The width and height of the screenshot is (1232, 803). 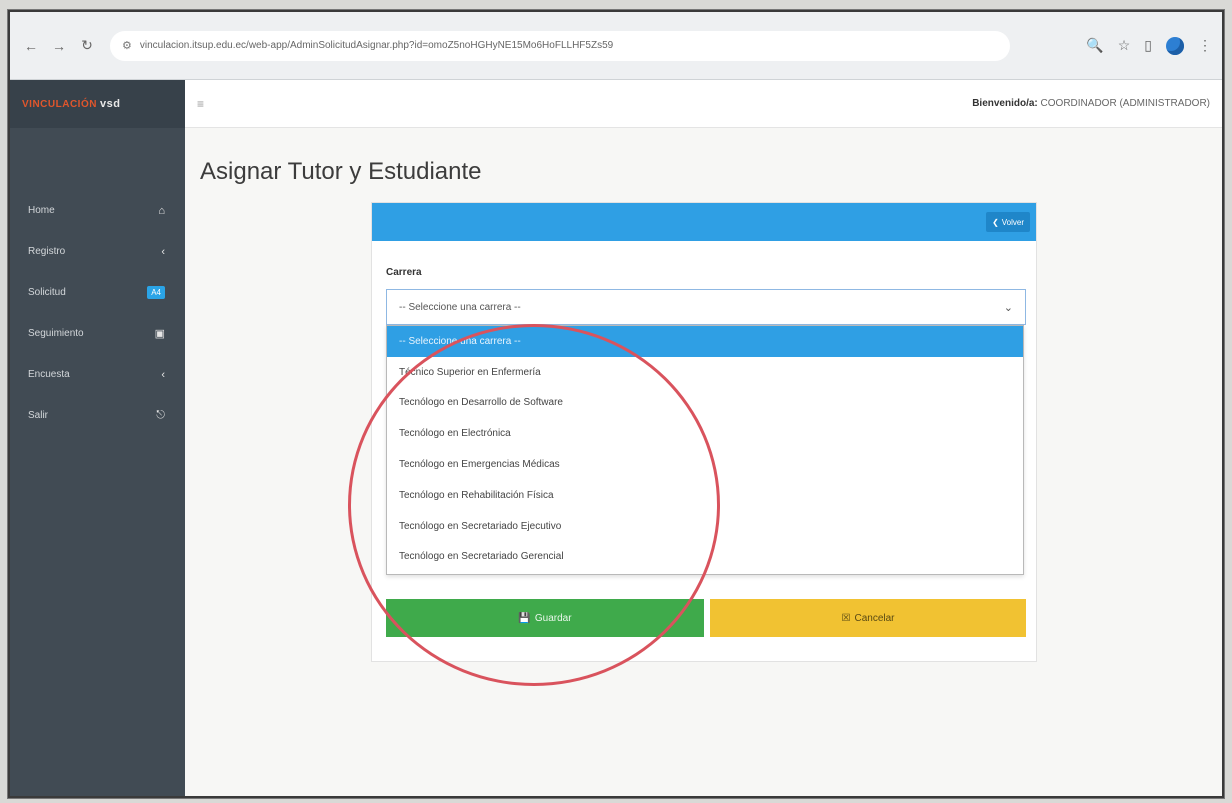 What do you see at coordinates (159, 334) in the screenshot?
I see `clipboard-icon: ▣` at bounding box center [159, 334].